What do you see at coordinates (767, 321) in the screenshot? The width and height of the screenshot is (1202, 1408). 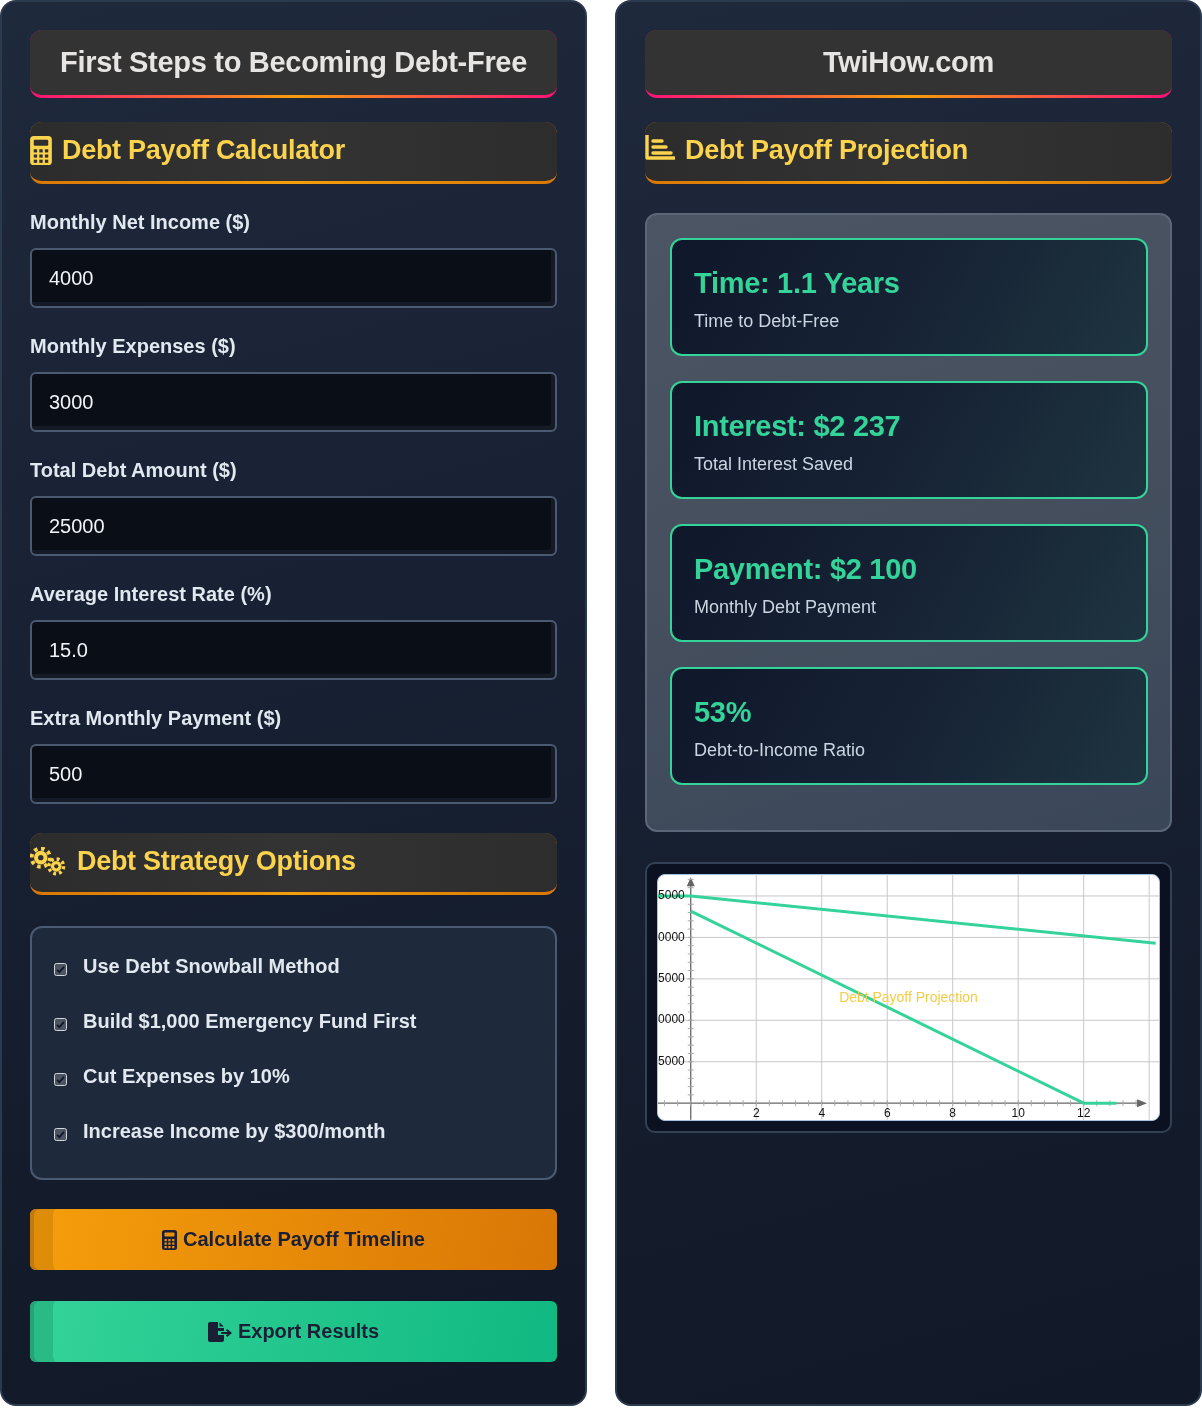 I see `stat-label: Time to Debt-Free` at bounding box center [767, 321].